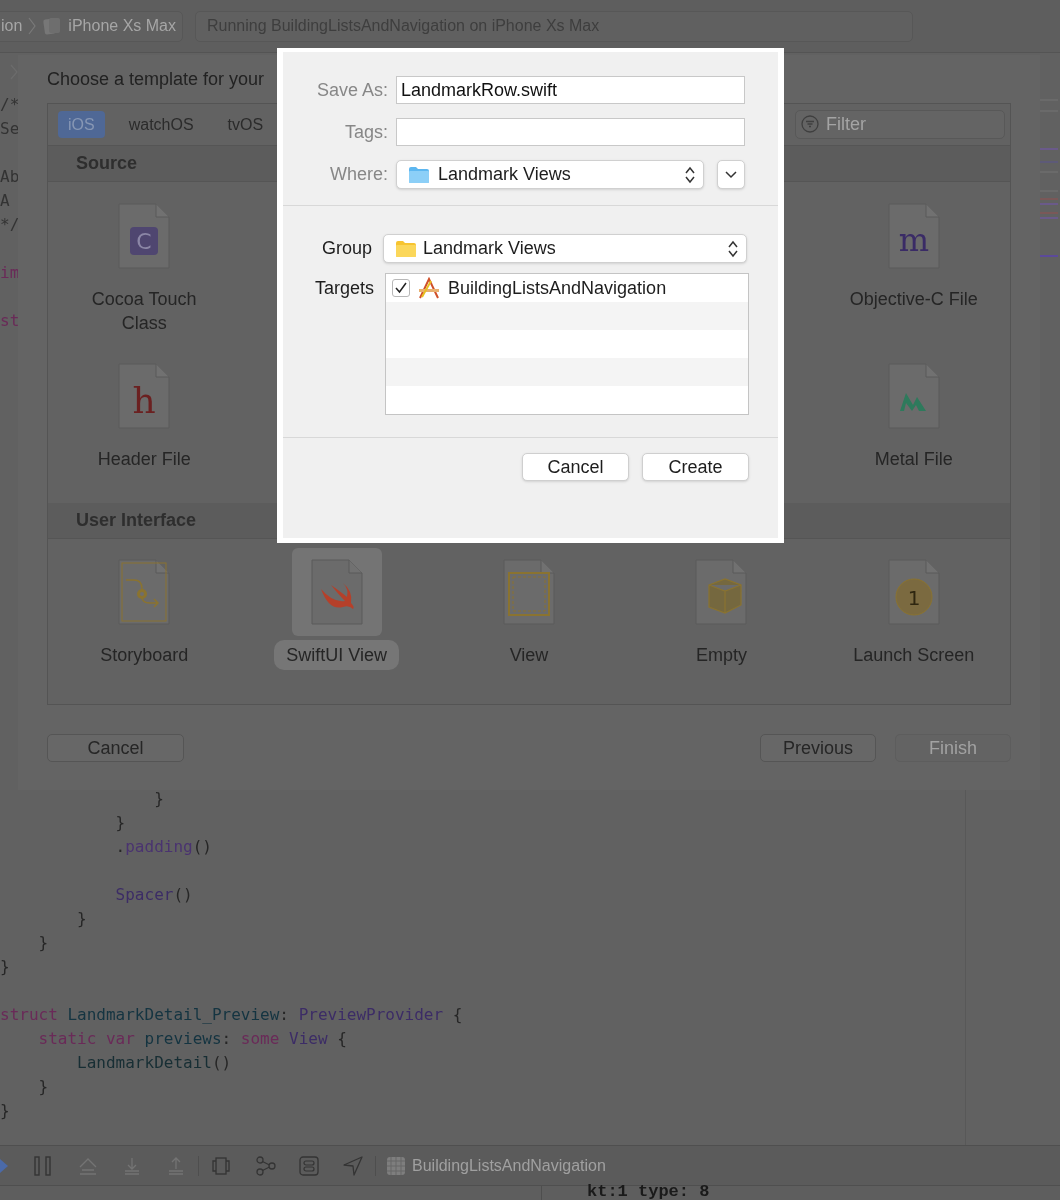  I want to click on template-item: View, so click(529, 605).